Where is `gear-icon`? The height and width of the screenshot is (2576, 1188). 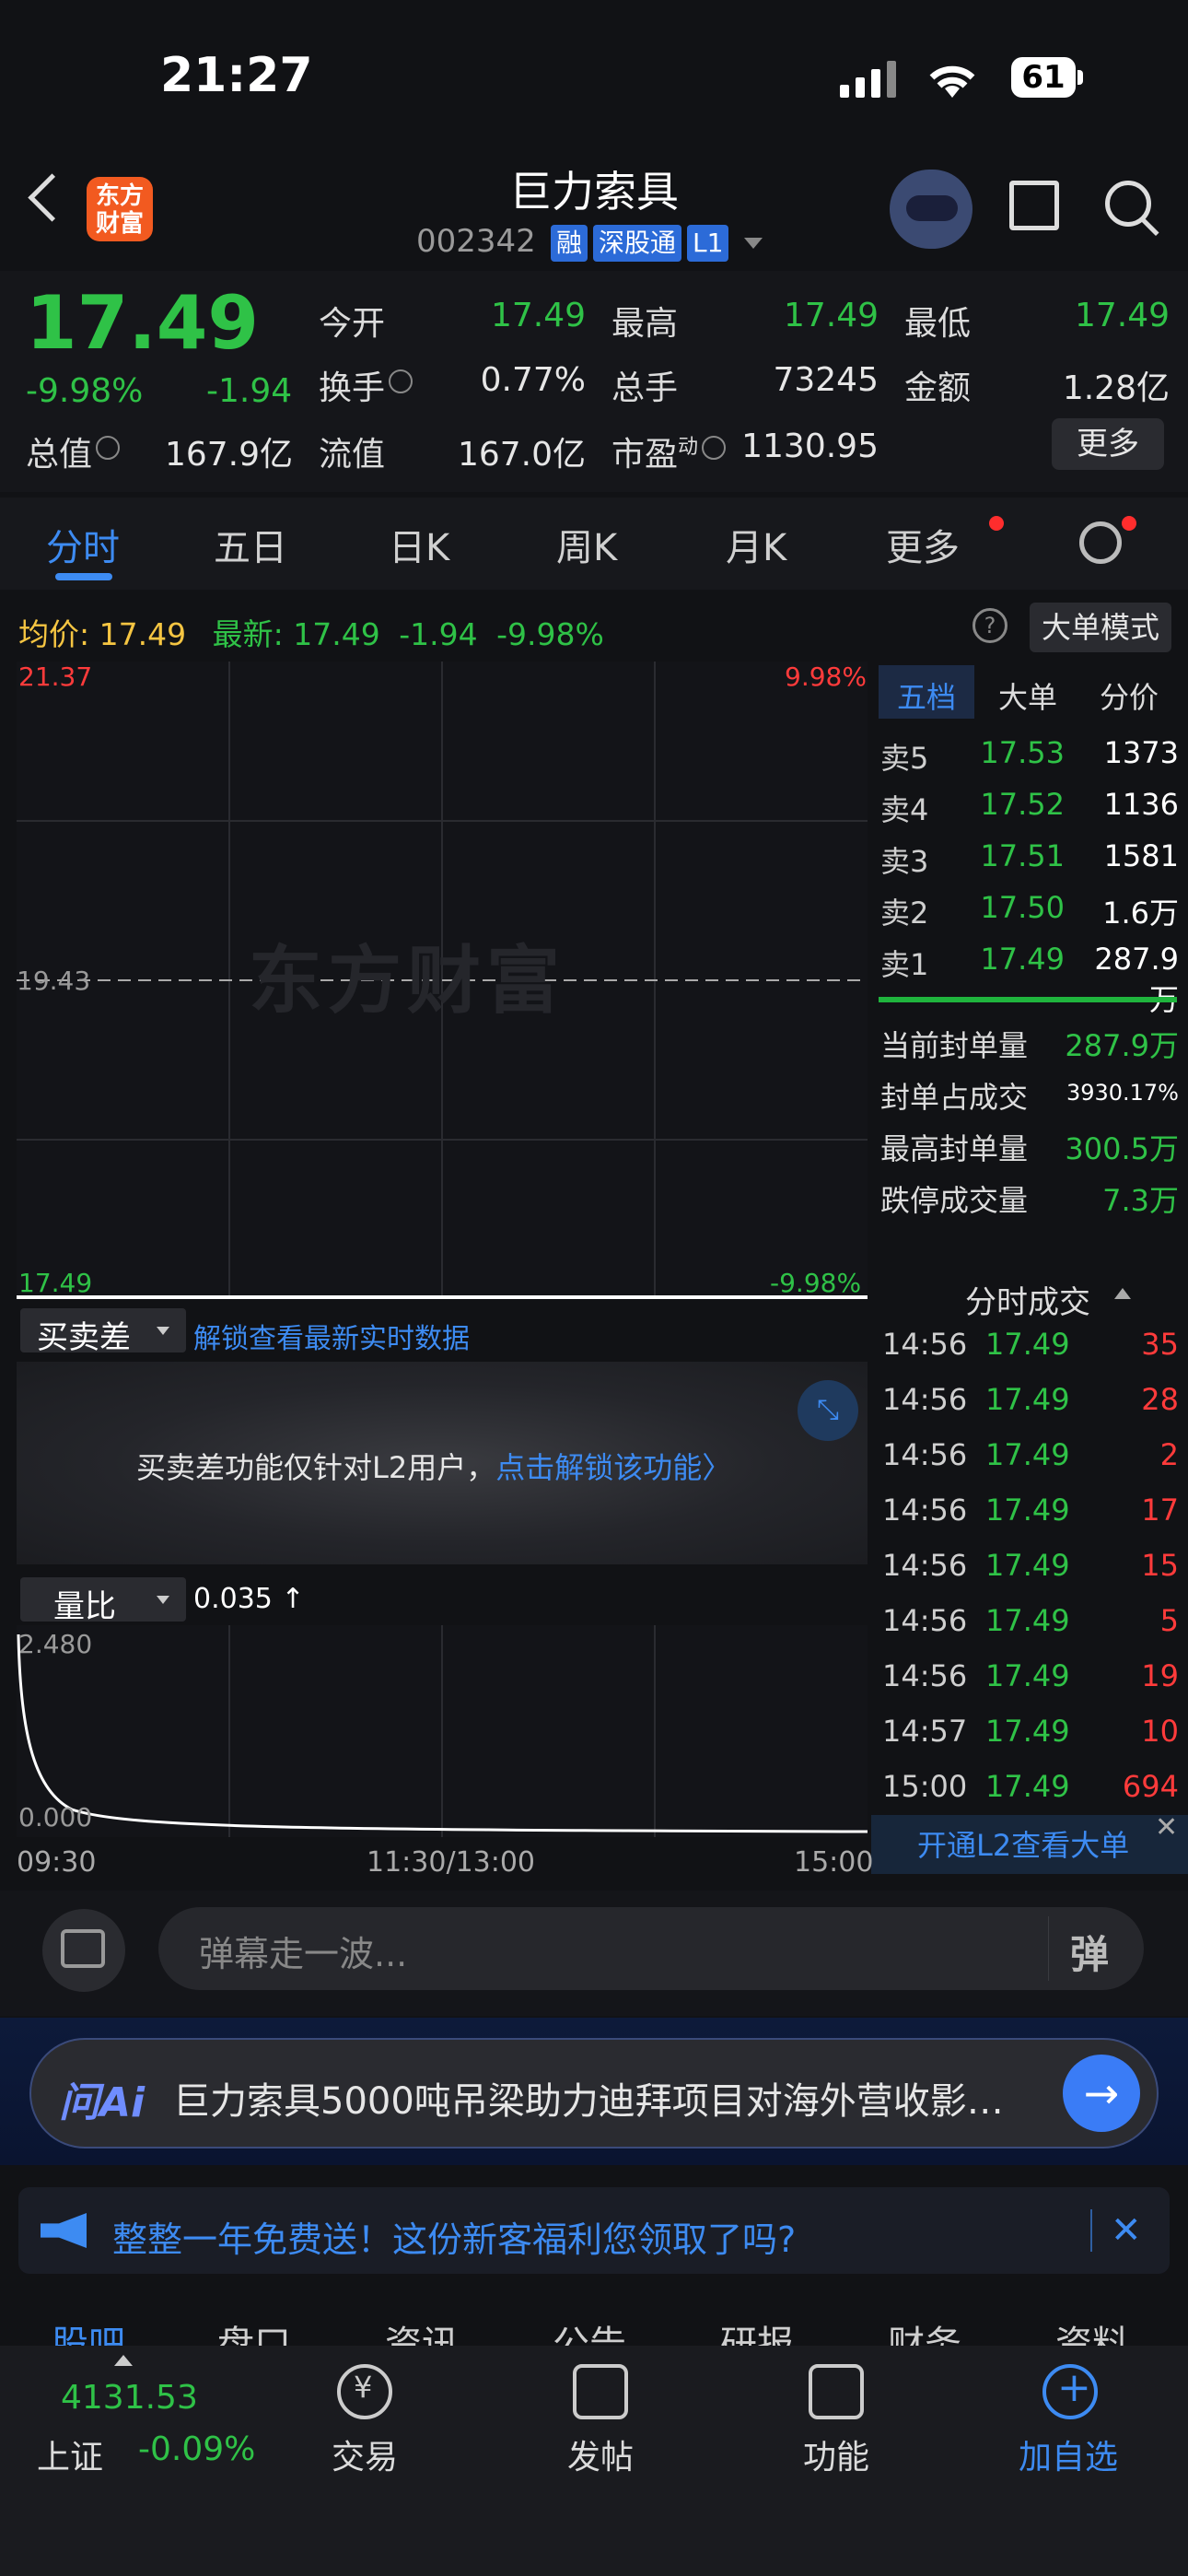
gear-icon is located at coordinates (1100, 542).